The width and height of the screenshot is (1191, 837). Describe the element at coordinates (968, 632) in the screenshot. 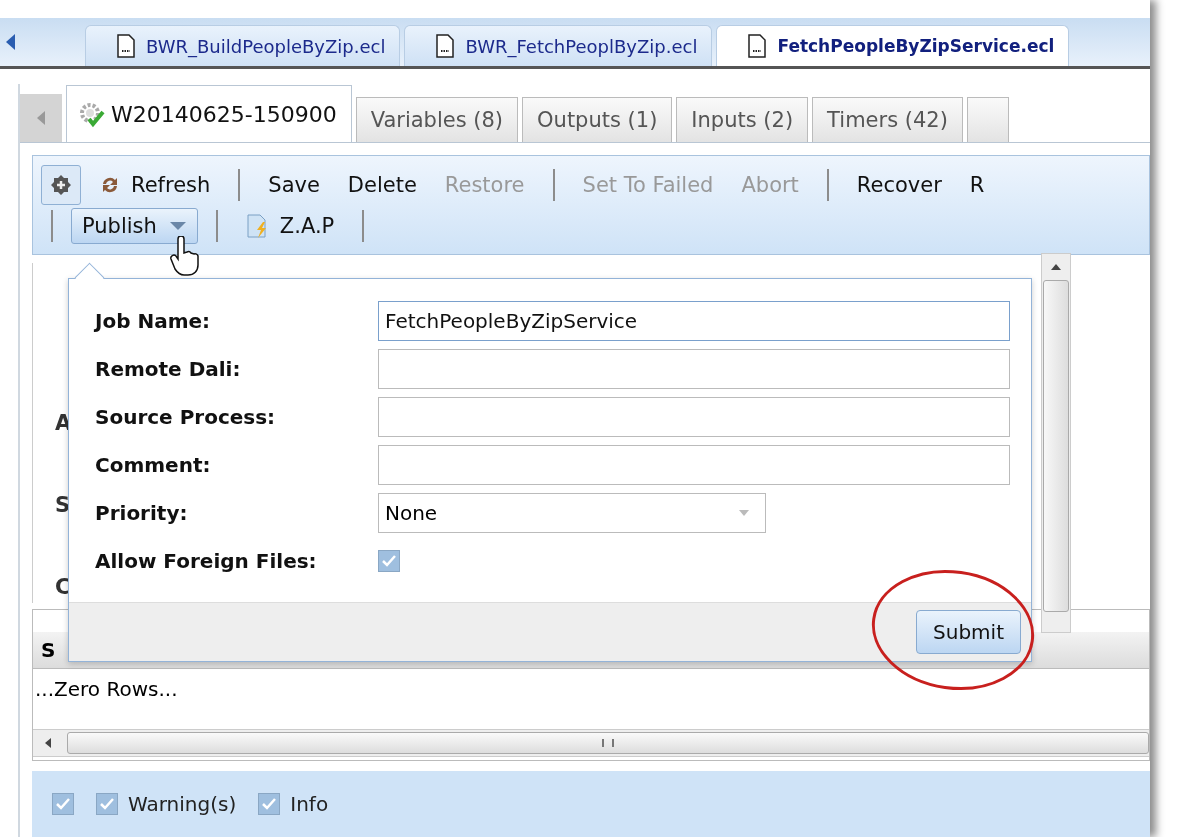

I see `submit-button: Submit` at that location.